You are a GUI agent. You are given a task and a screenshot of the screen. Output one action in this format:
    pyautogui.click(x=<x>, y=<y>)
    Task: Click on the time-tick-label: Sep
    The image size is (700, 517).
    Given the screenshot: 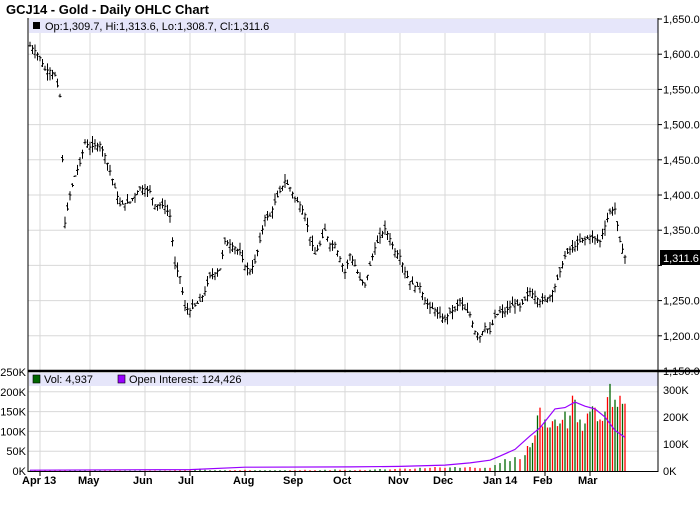 What is the action you would take?
    pyautogui.click(x=293, y=481)
    